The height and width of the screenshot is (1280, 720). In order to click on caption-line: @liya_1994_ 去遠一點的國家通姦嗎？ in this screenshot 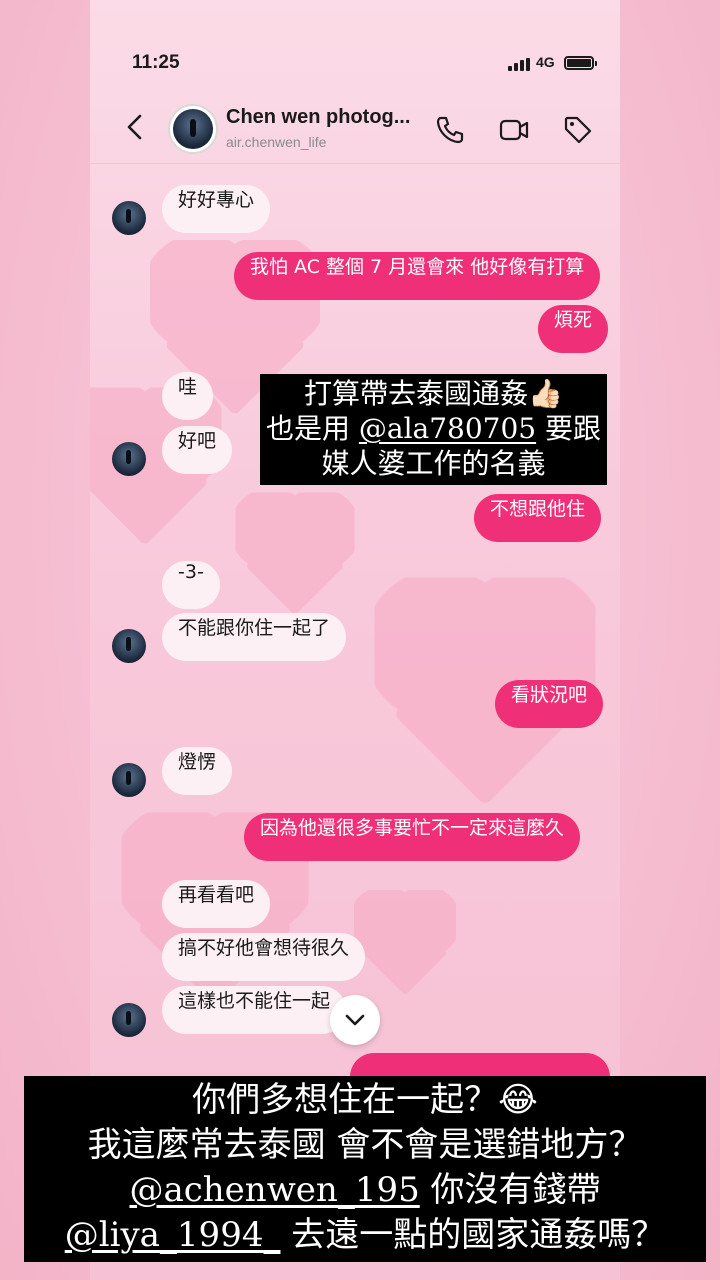, I will do `click(365, 1235)`.